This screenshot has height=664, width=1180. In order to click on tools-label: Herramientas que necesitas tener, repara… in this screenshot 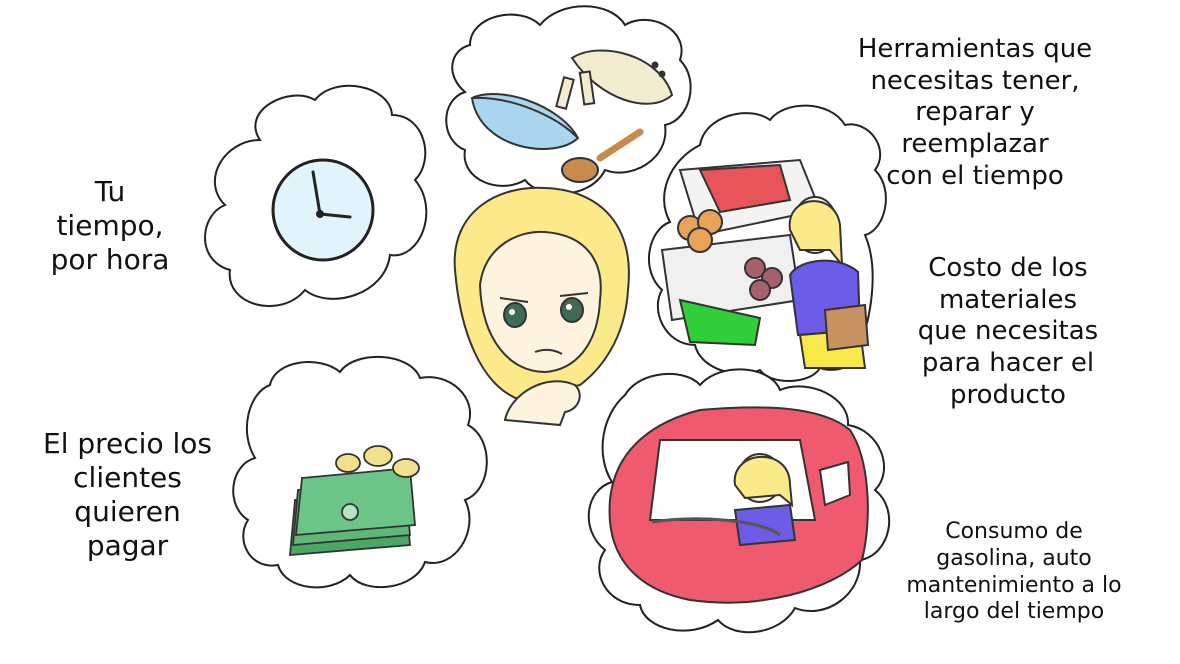, I will do `click(975, 112)`.